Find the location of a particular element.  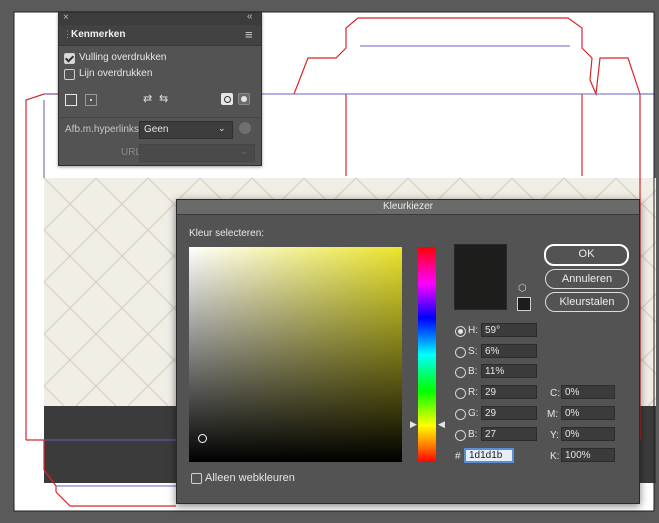

magenta-label: M: is located at coordinates (553, 414).